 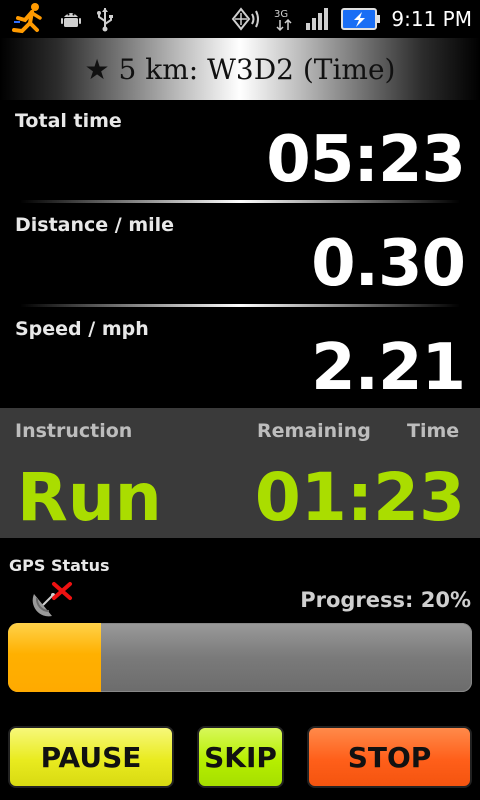 What do you see at coordinates (74, 431) in the screenshot?
I see `instruction-header: Instruction` at bounding box center [74, 431].